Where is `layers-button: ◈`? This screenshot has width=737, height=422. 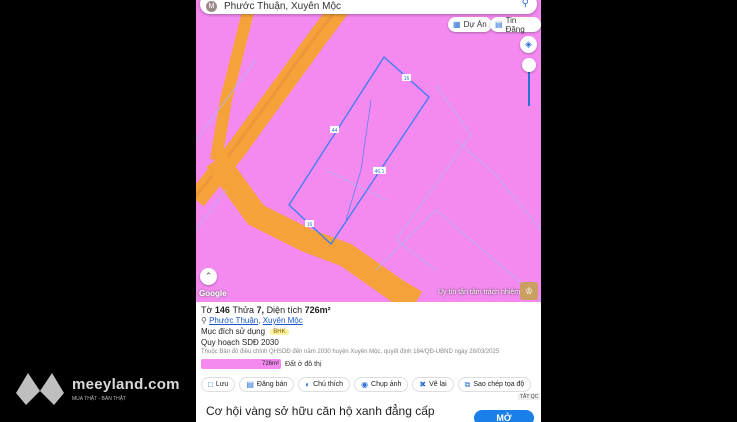 layers-button: ◈ is located at coordinates (528, 44).